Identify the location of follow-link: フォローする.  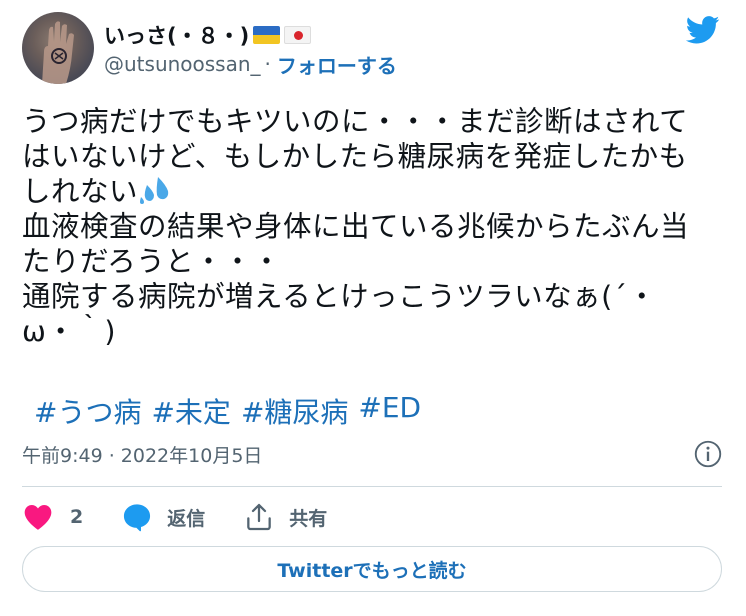
(337, 64).